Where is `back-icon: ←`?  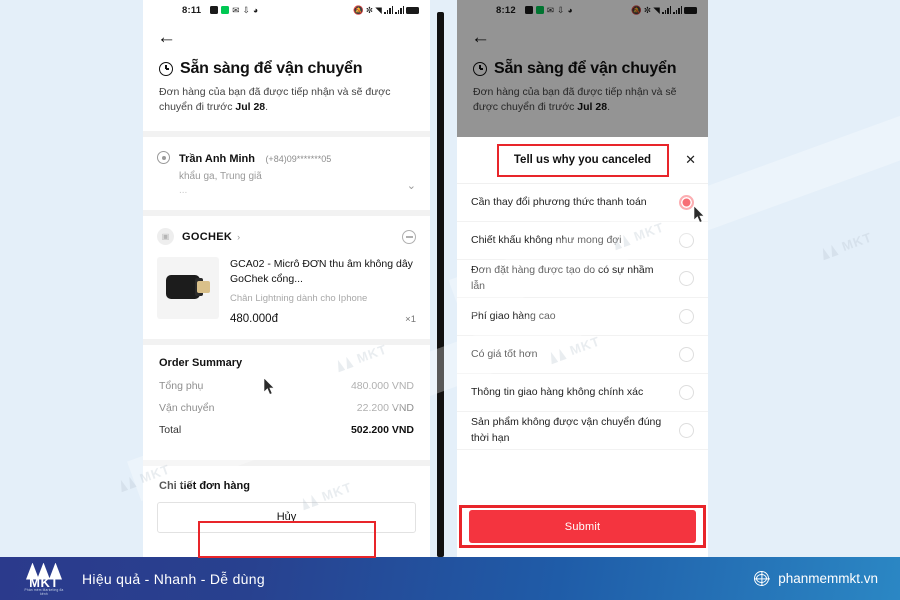
back-icon: ← is located at coordinates (166, 37).